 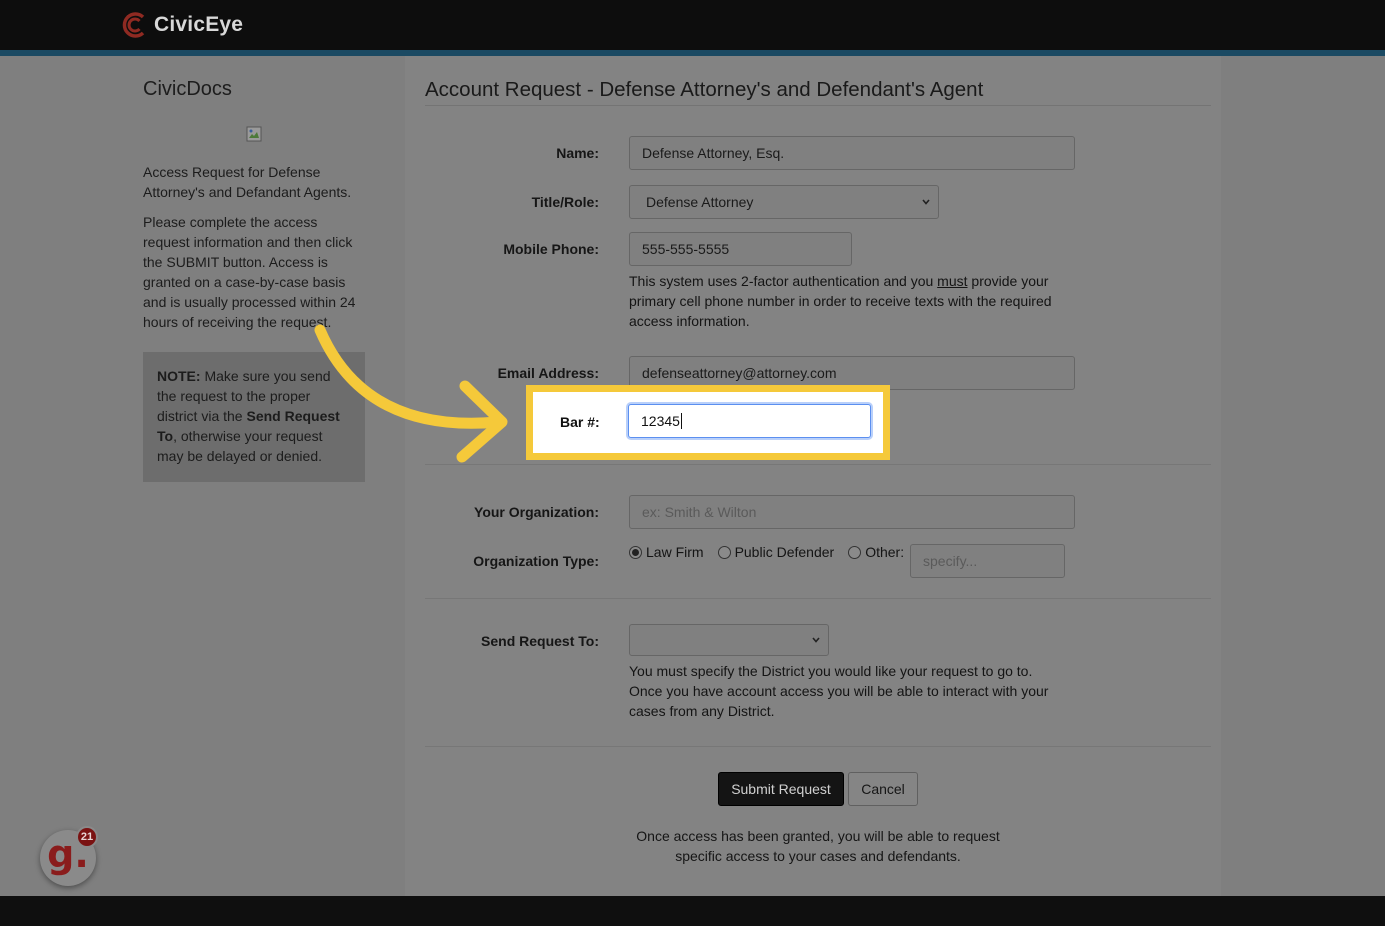 What do you see at coordinates (536, 561) in the screenshot?
I see `organization-type-label: Organization Type:` at bounding box center [536, 561].